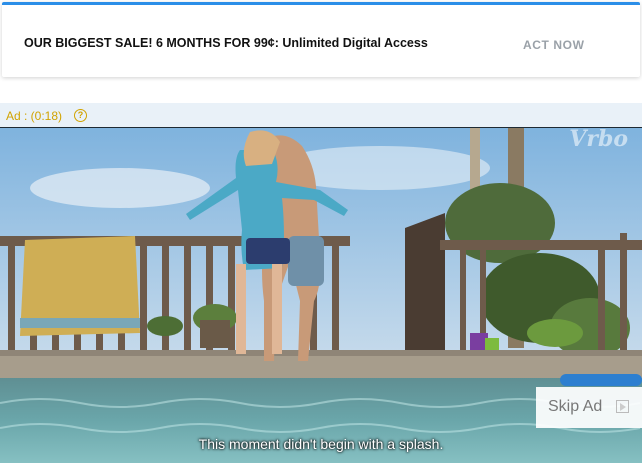  Describe the element at coordinates (575, 406) in the screenshot. I see `skip-ad-label: Skip Ad` at that location.